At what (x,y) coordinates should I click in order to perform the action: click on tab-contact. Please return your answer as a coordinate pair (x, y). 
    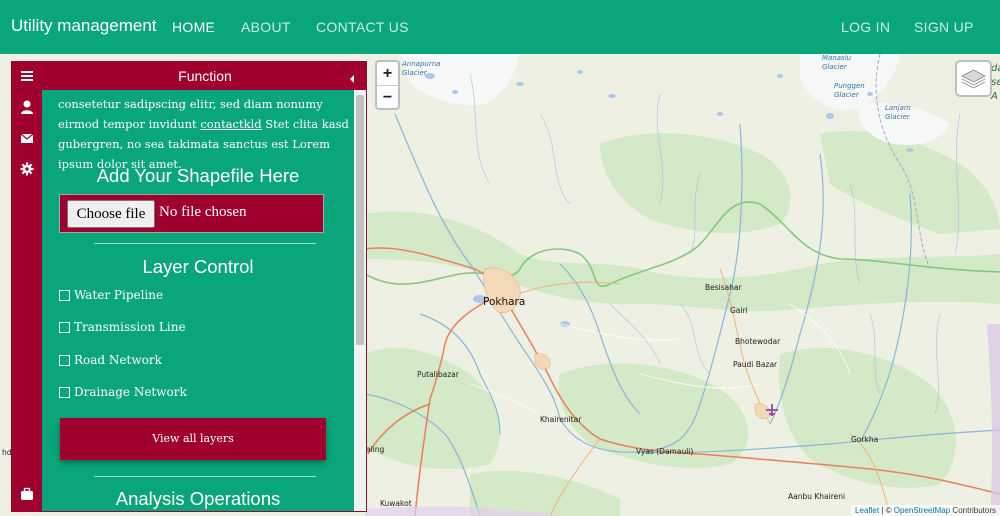
    Looking at the image, I should click on (27, 138).